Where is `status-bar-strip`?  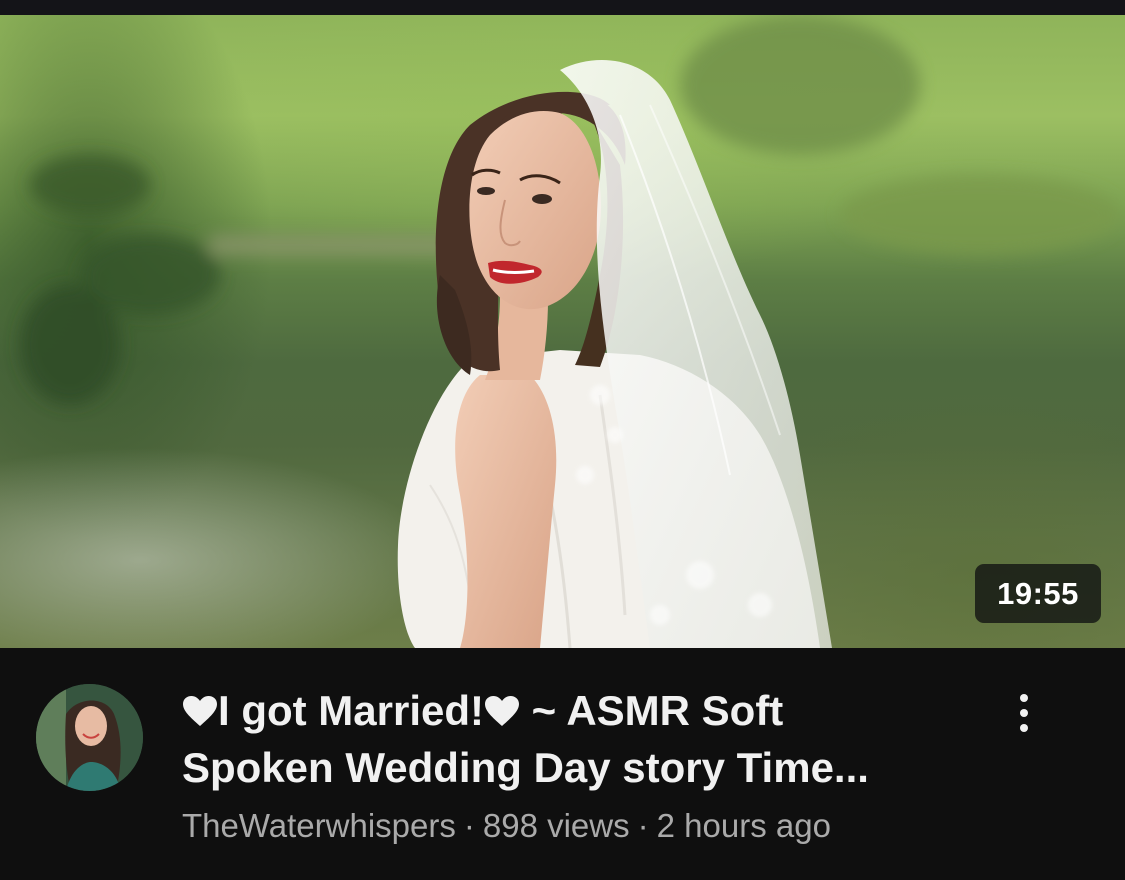 status-bar-strip is located at coordinates (562, 7).